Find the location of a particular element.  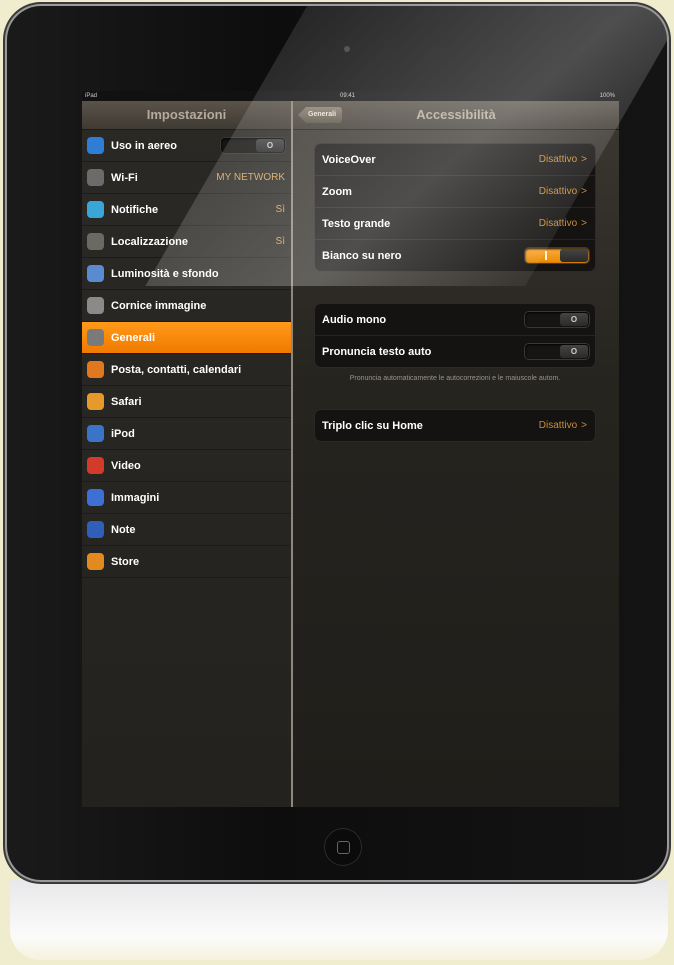

sidebar-item-picture-frame: Cornice immagine is located at coordinates (186, 306).